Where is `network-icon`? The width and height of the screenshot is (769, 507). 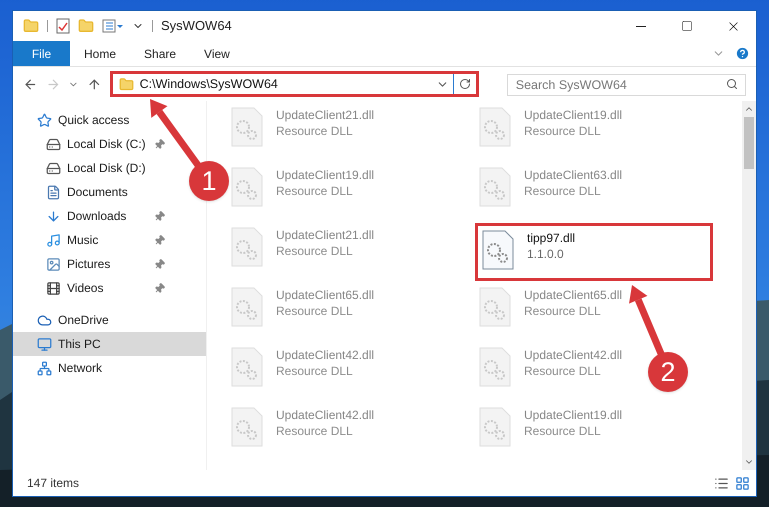
network-icon is located at coordinates (44, 368).